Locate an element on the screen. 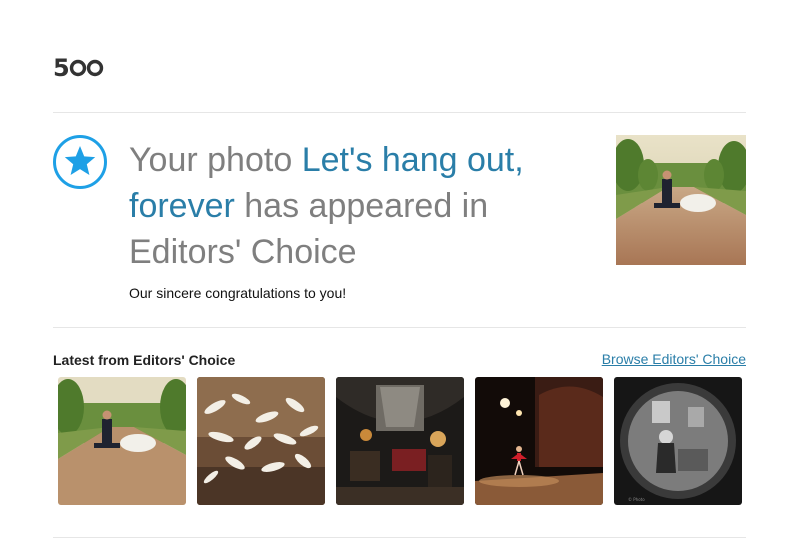 This screenshot has width=800, height=555. svg-text: 5 is located at coordinates (61, 67).